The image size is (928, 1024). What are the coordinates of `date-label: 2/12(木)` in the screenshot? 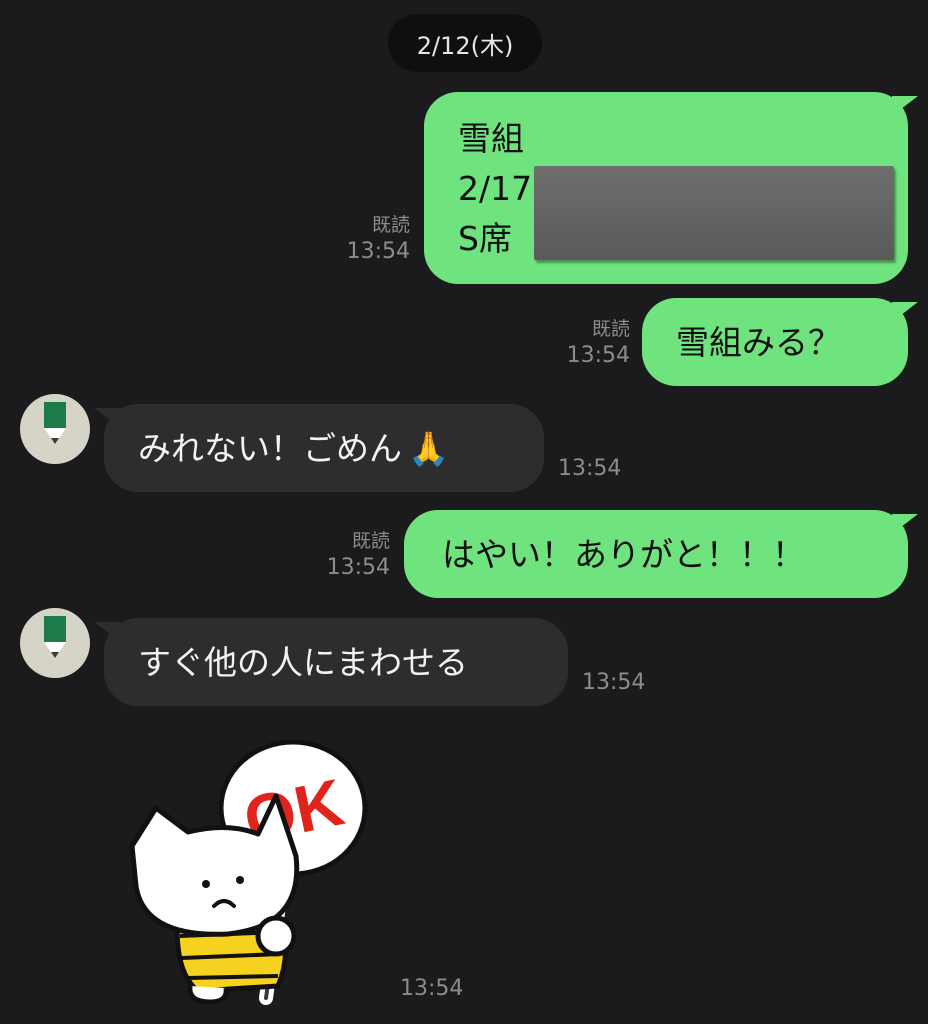 It's located at (465, 45).